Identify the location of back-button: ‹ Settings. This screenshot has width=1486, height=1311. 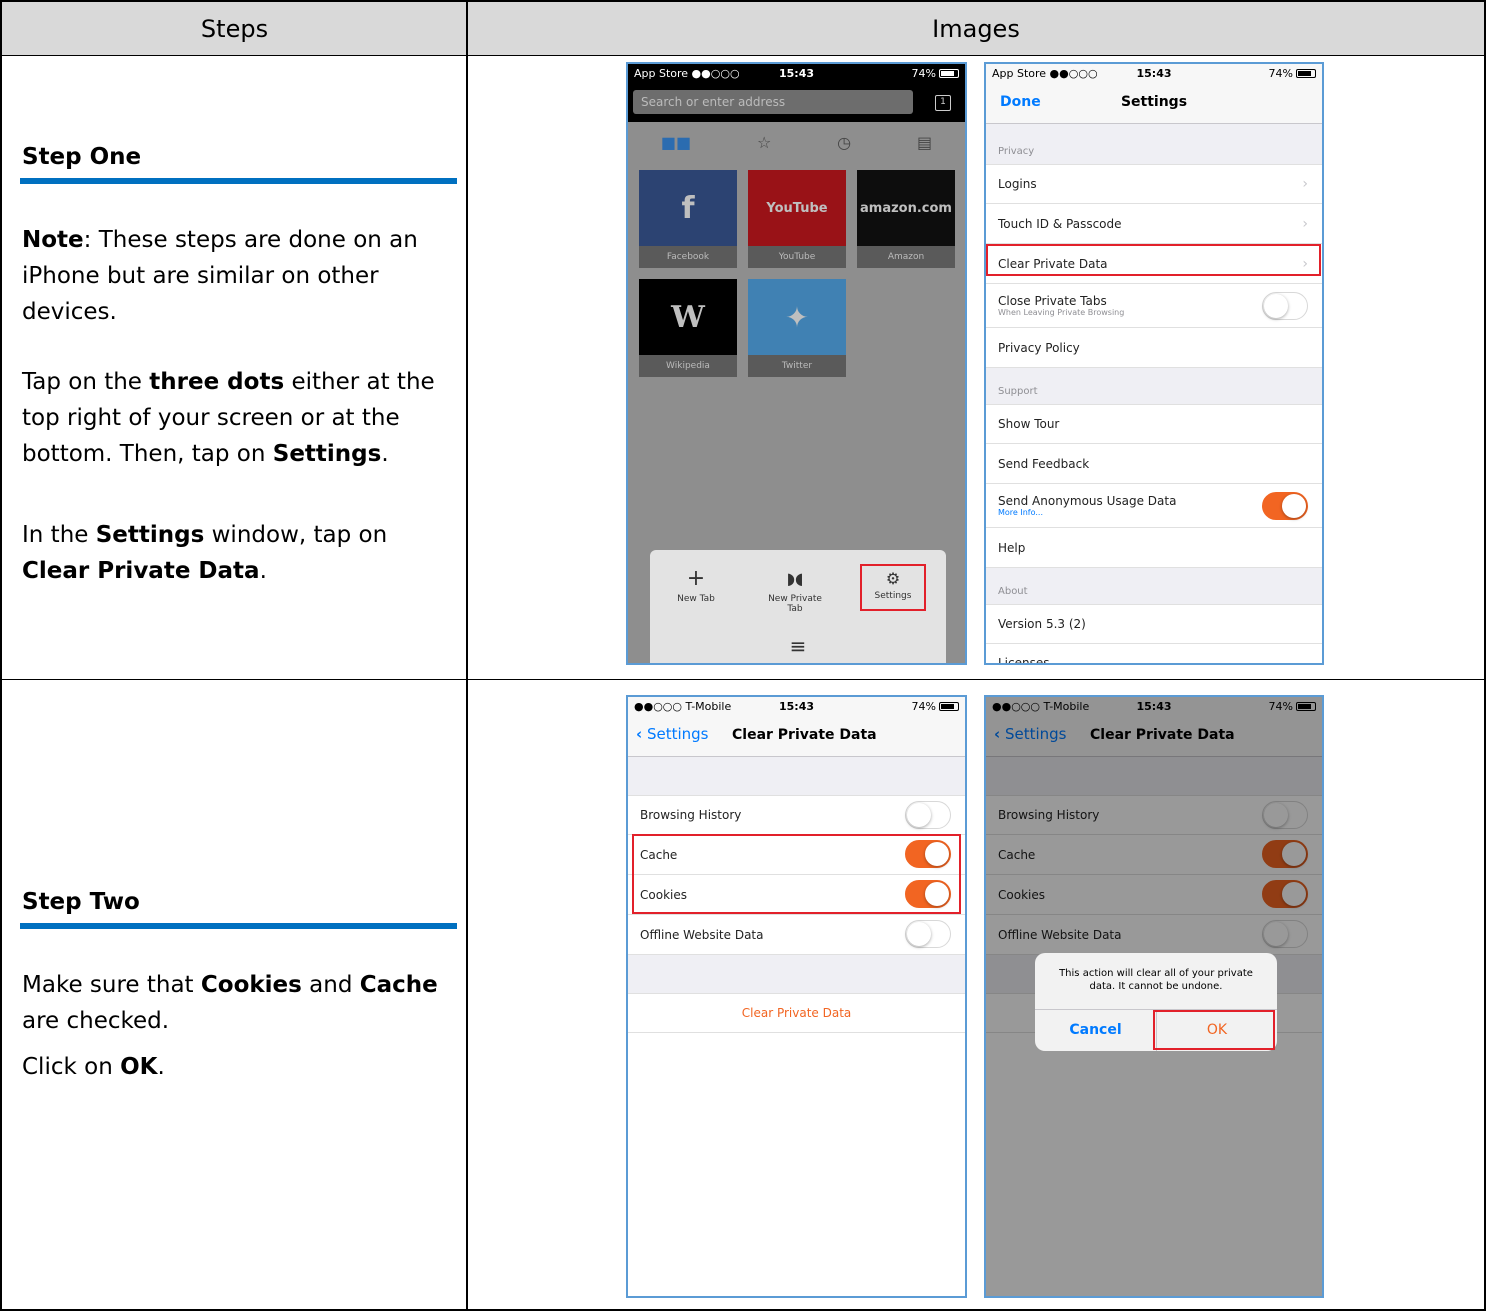
(672, 734).